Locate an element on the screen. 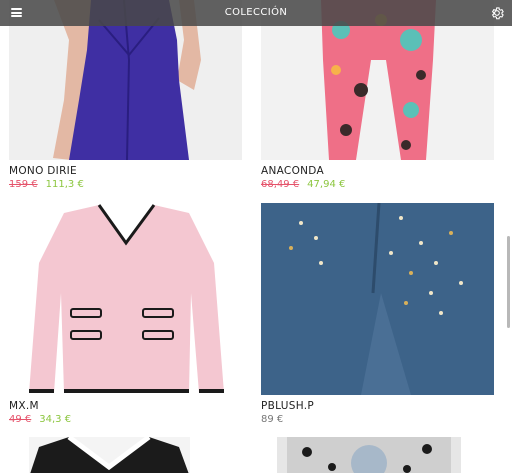 The image size is (512, 473). top-bar: COLECCIÓN is located at coordinates (256, 13).